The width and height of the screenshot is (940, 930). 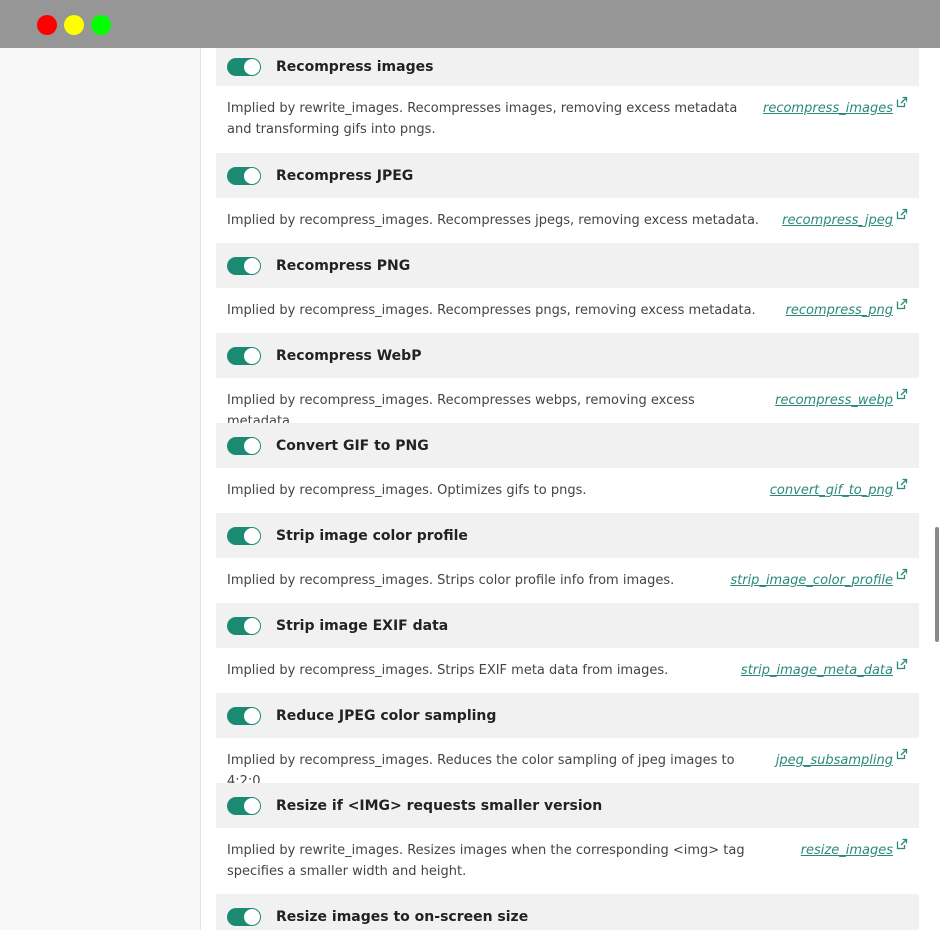 What do you see at coordinates (47, 25) in the screenshot?
I see `close-window-button` at bounding box center [47, 25].